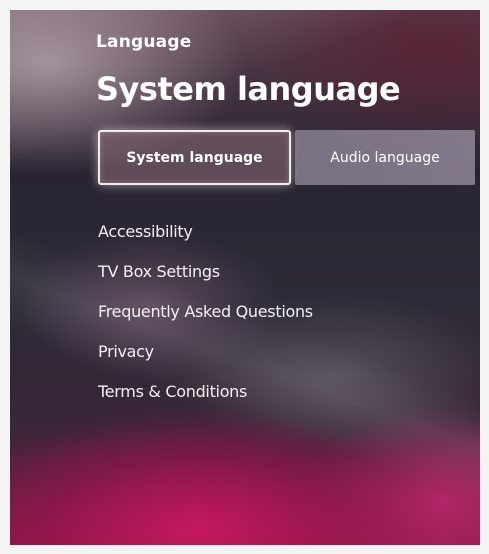 The image size is (489, 554). Describe the element at coordinates (248, 89) in the screenshot. I see `page-title: System language` at that location.